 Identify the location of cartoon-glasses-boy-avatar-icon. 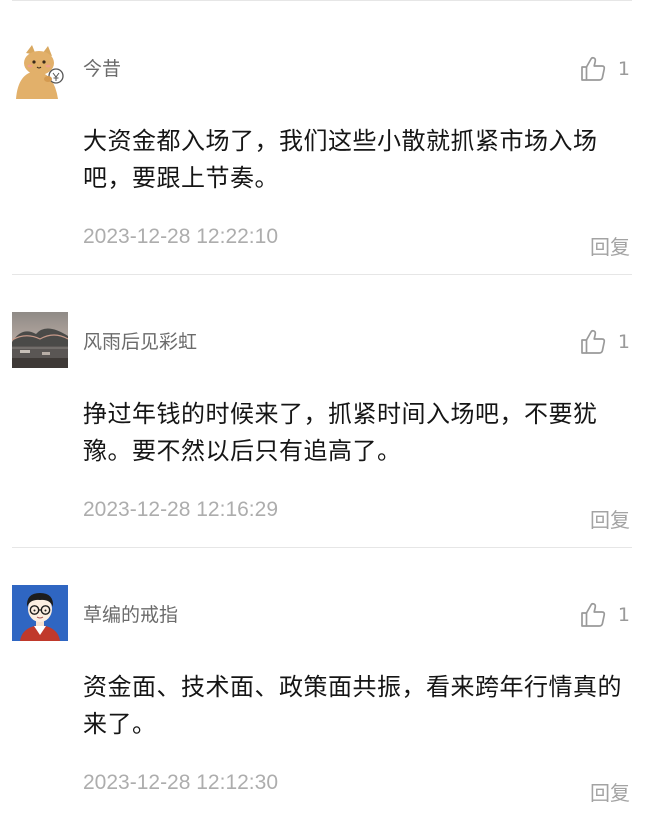
(40, 613).